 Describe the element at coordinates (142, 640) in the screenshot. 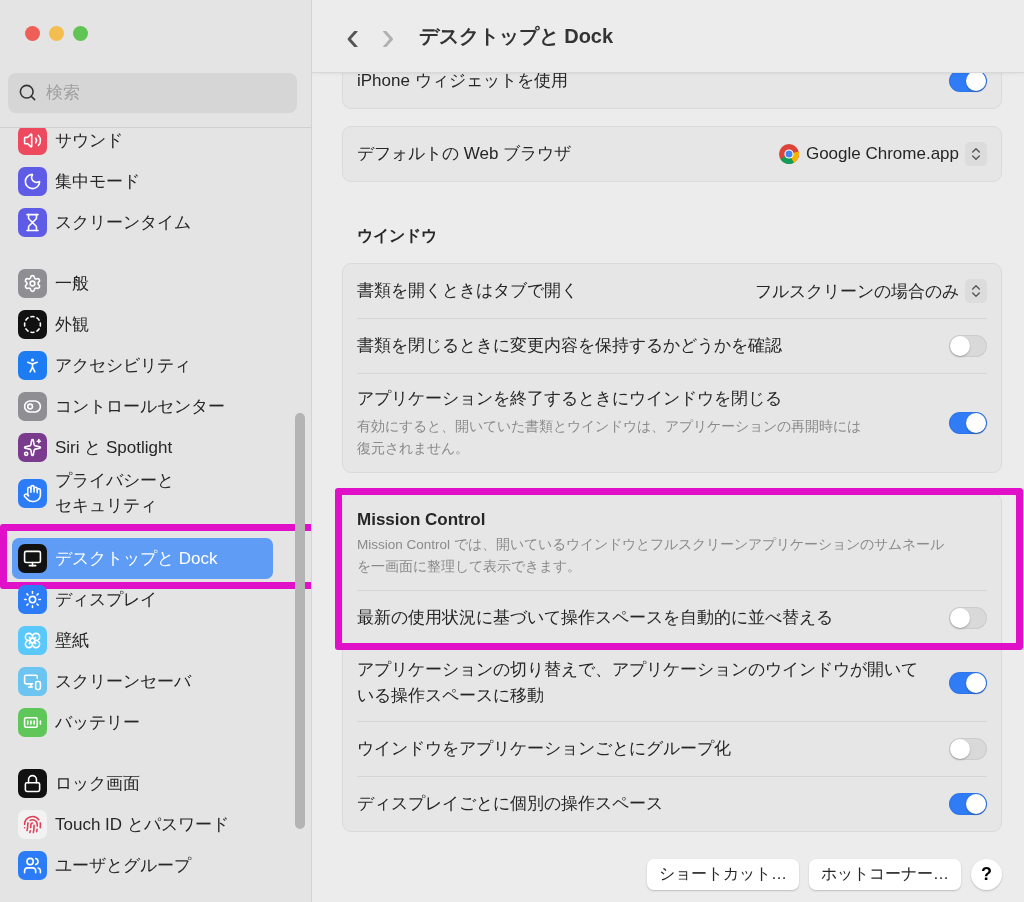

I see `sidebar-item: 壁紙` at that location.